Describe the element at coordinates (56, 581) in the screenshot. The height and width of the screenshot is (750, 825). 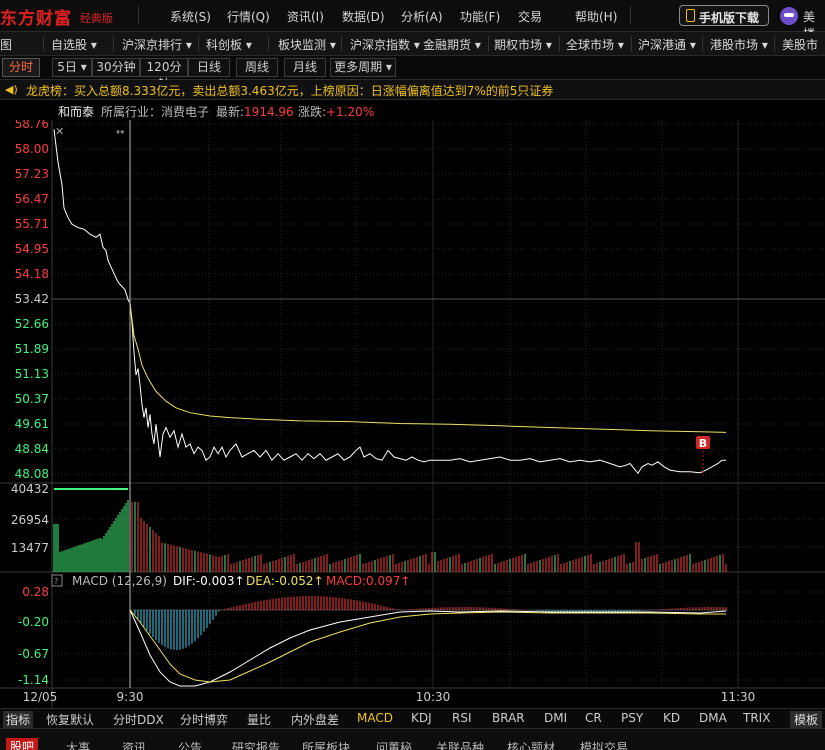
I see `macd-settings-glyph: ?` at that location.